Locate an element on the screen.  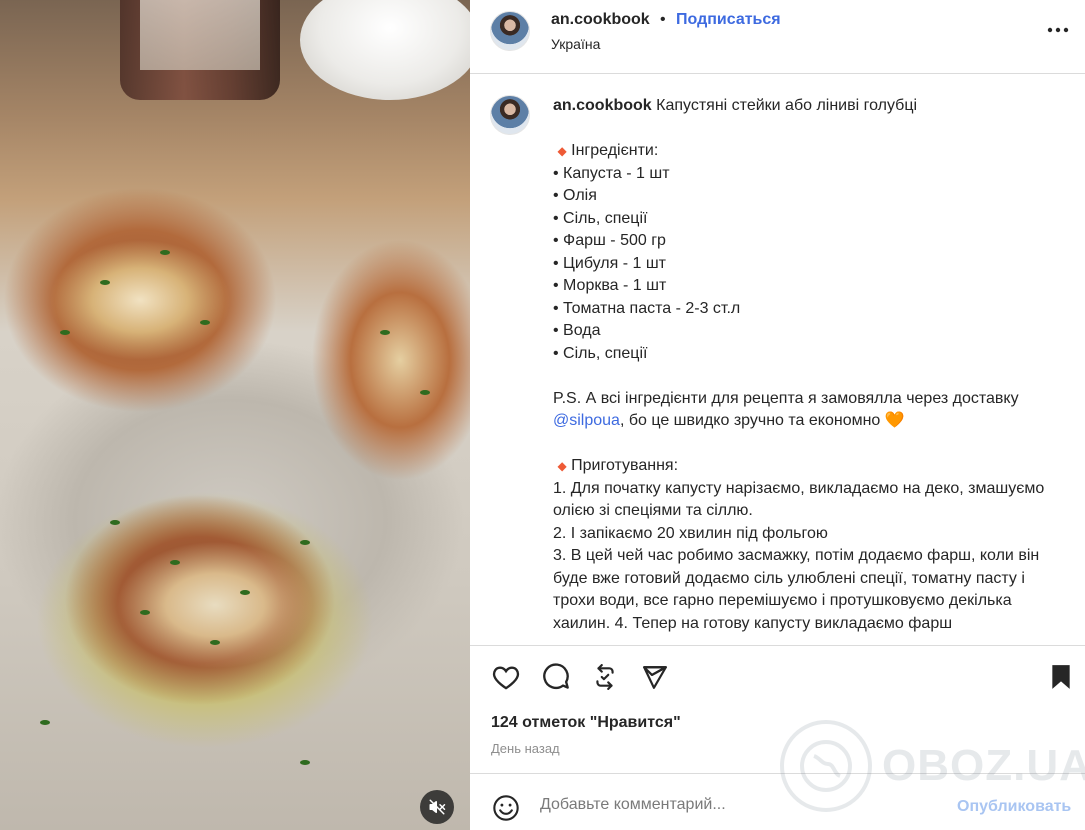
more-options-button is located at coordinates (1058, 30).